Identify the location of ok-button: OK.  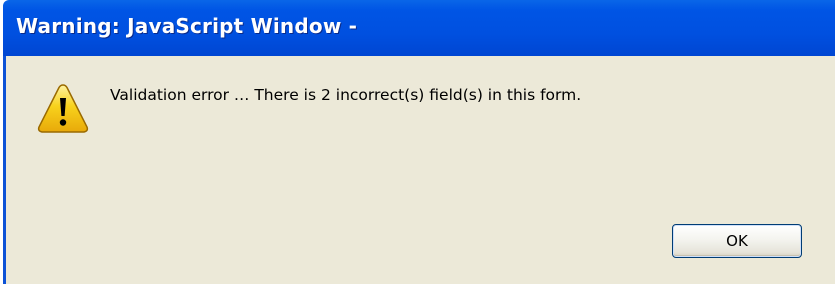
(737, 241).